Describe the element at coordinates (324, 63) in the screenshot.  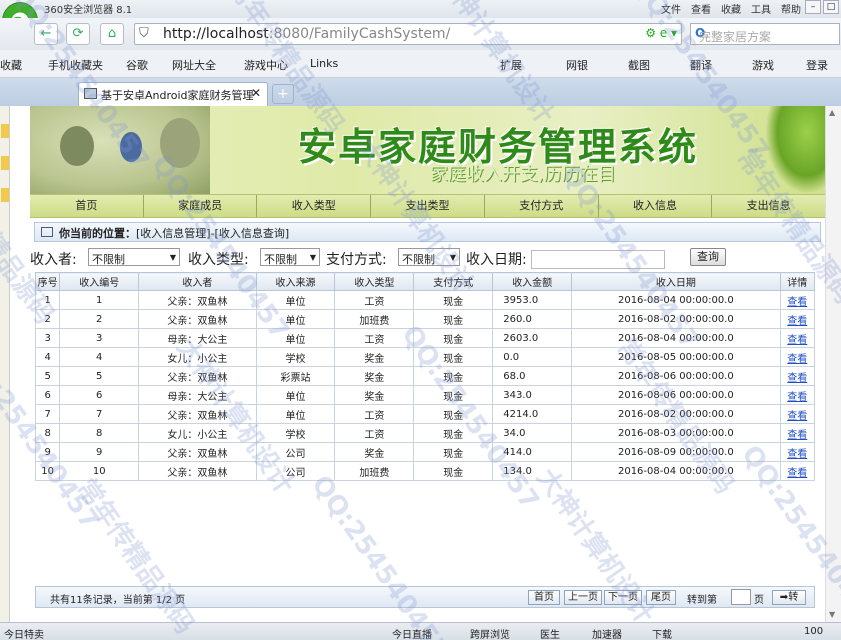
I see `fav-links: Links` at that location.